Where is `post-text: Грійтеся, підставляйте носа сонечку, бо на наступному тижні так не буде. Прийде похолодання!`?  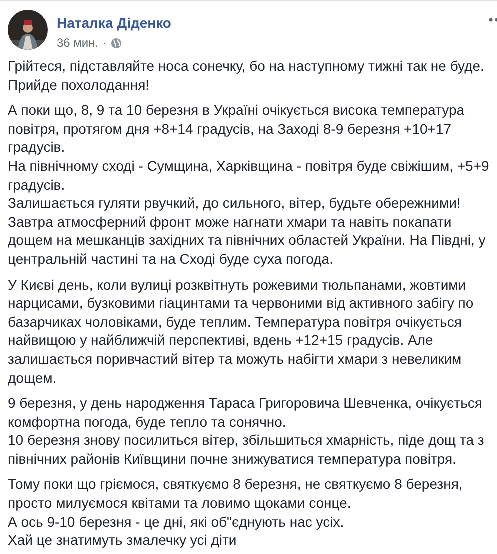 post-text: Грійтеся, підставляйте носа сонечку, бо на наступному тижні так не буде. Прийде похолодання! is located at coordinates (247, 75).